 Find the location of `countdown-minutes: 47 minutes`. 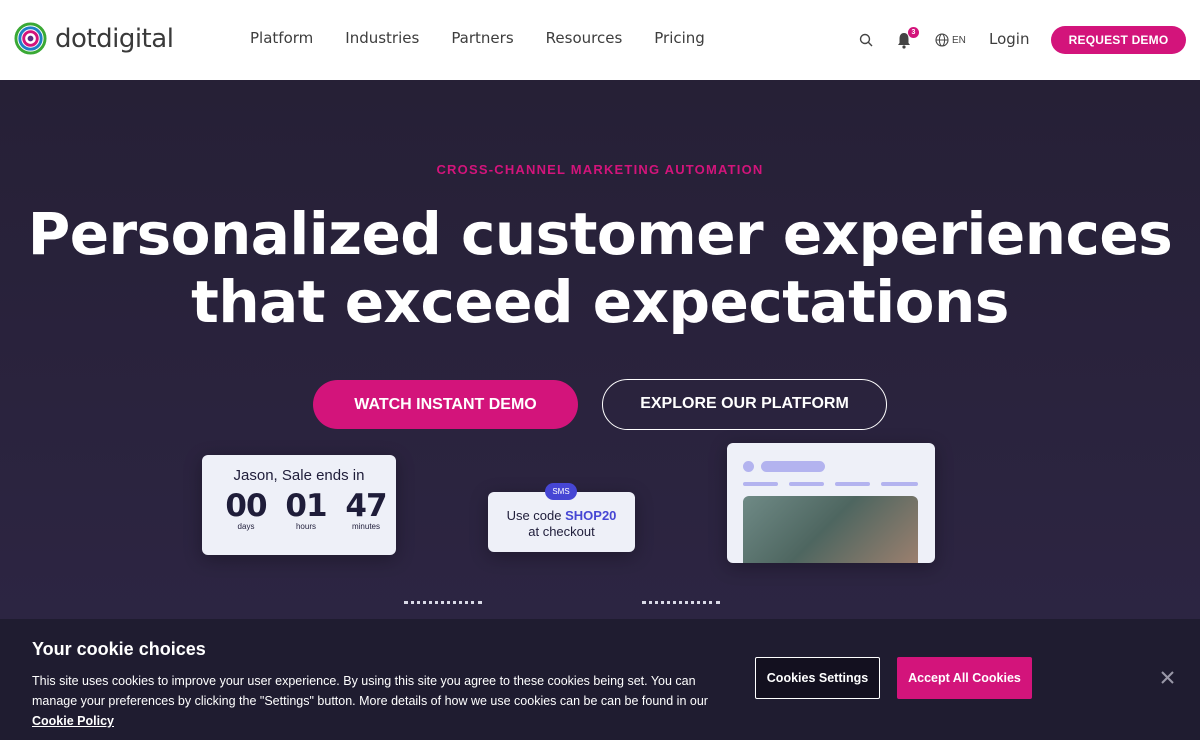

countdown-minutes: 47 minutes is located at coordinates (366, 509).